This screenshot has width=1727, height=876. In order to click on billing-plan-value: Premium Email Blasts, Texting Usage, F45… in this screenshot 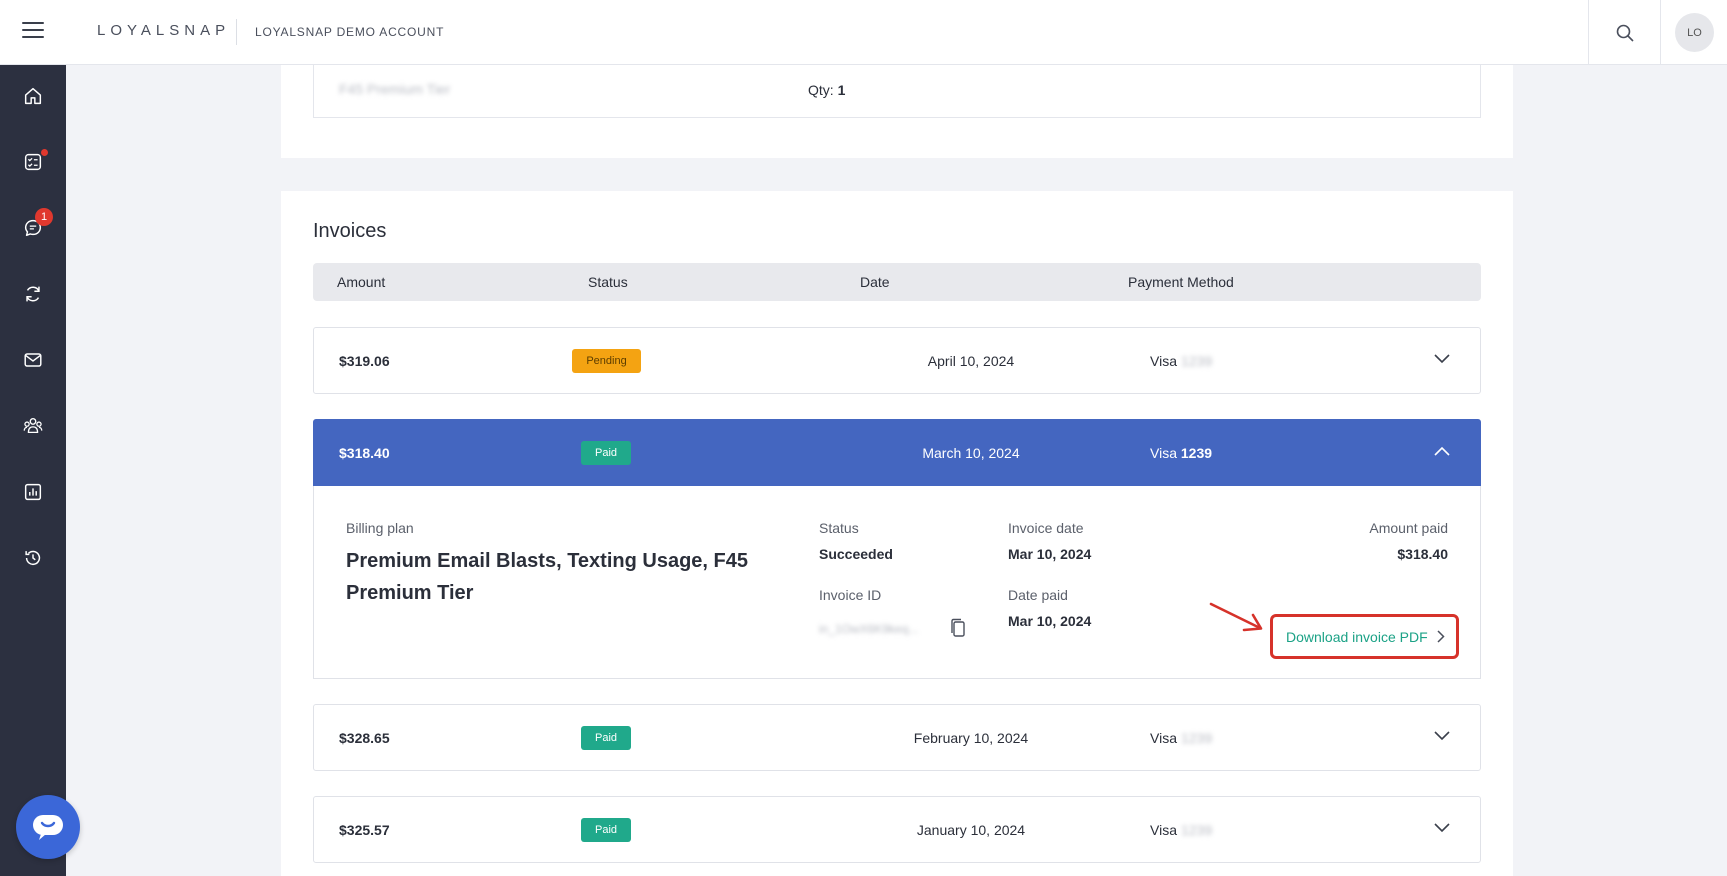, I will do `click(547, 577)`.